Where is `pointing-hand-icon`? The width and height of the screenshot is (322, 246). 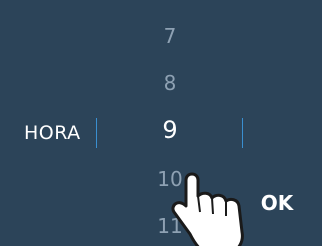 pointing-hand-icon is located at coordinates (207, 209).